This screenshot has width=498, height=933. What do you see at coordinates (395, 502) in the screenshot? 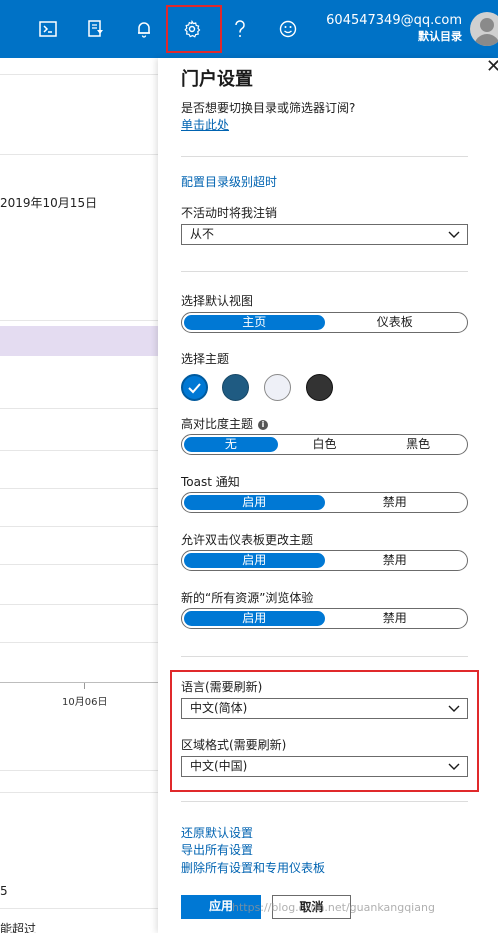
I see `toast-option-disable: 禁用` at bounding box center [395, 502].